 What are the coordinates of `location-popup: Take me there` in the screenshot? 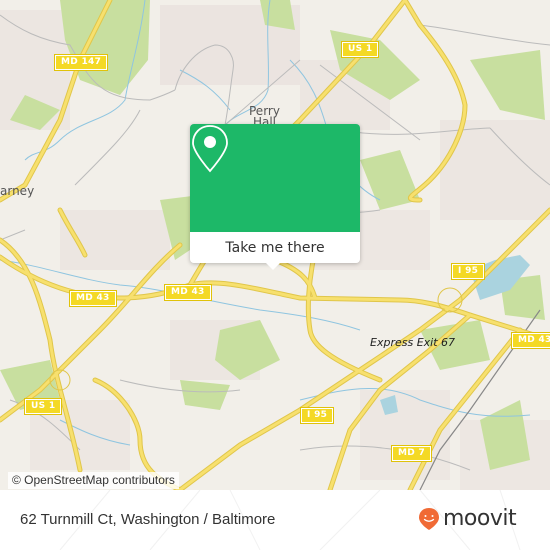 It's located at (275, 197).